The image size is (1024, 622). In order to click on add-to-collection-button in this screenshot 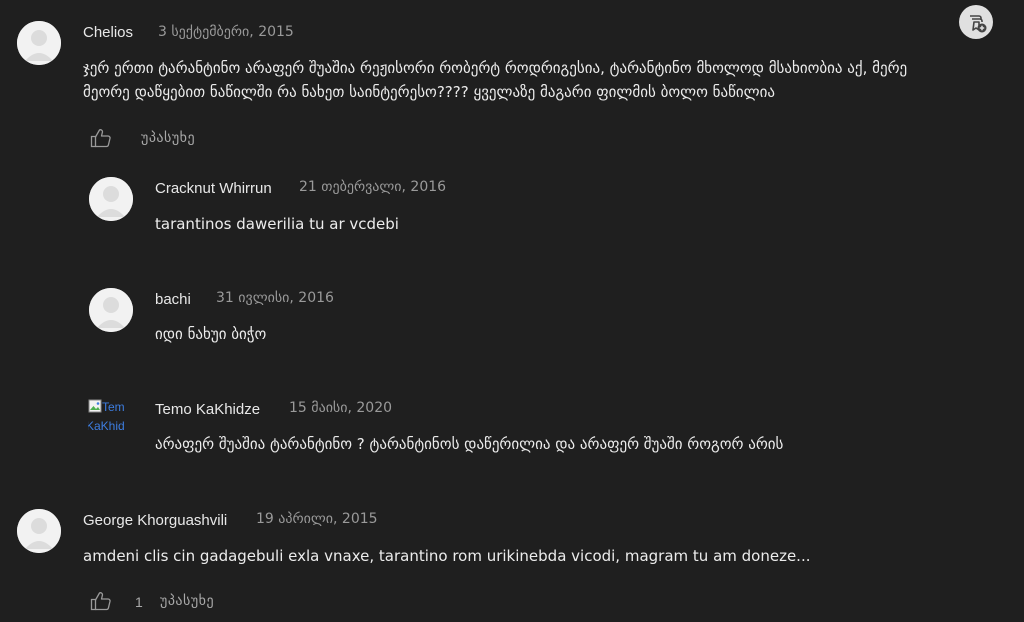, I will do `click(976, 22)`.